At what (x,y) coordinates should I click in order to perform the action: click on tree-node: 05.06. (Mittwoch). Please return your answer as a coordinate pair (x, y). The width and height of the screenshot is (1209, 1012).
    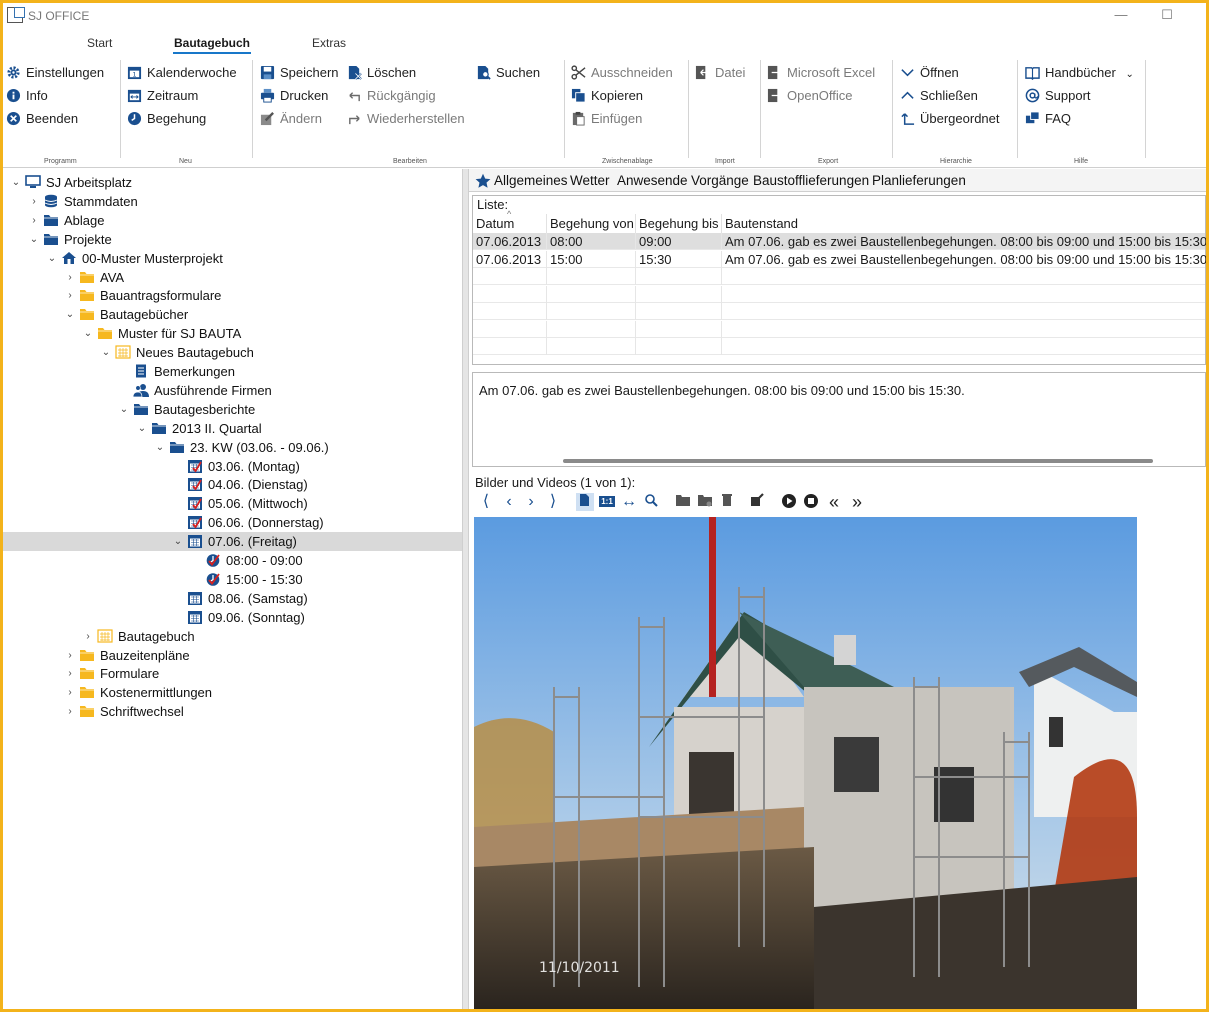
    Looking at the image, I should click on (232, 503).